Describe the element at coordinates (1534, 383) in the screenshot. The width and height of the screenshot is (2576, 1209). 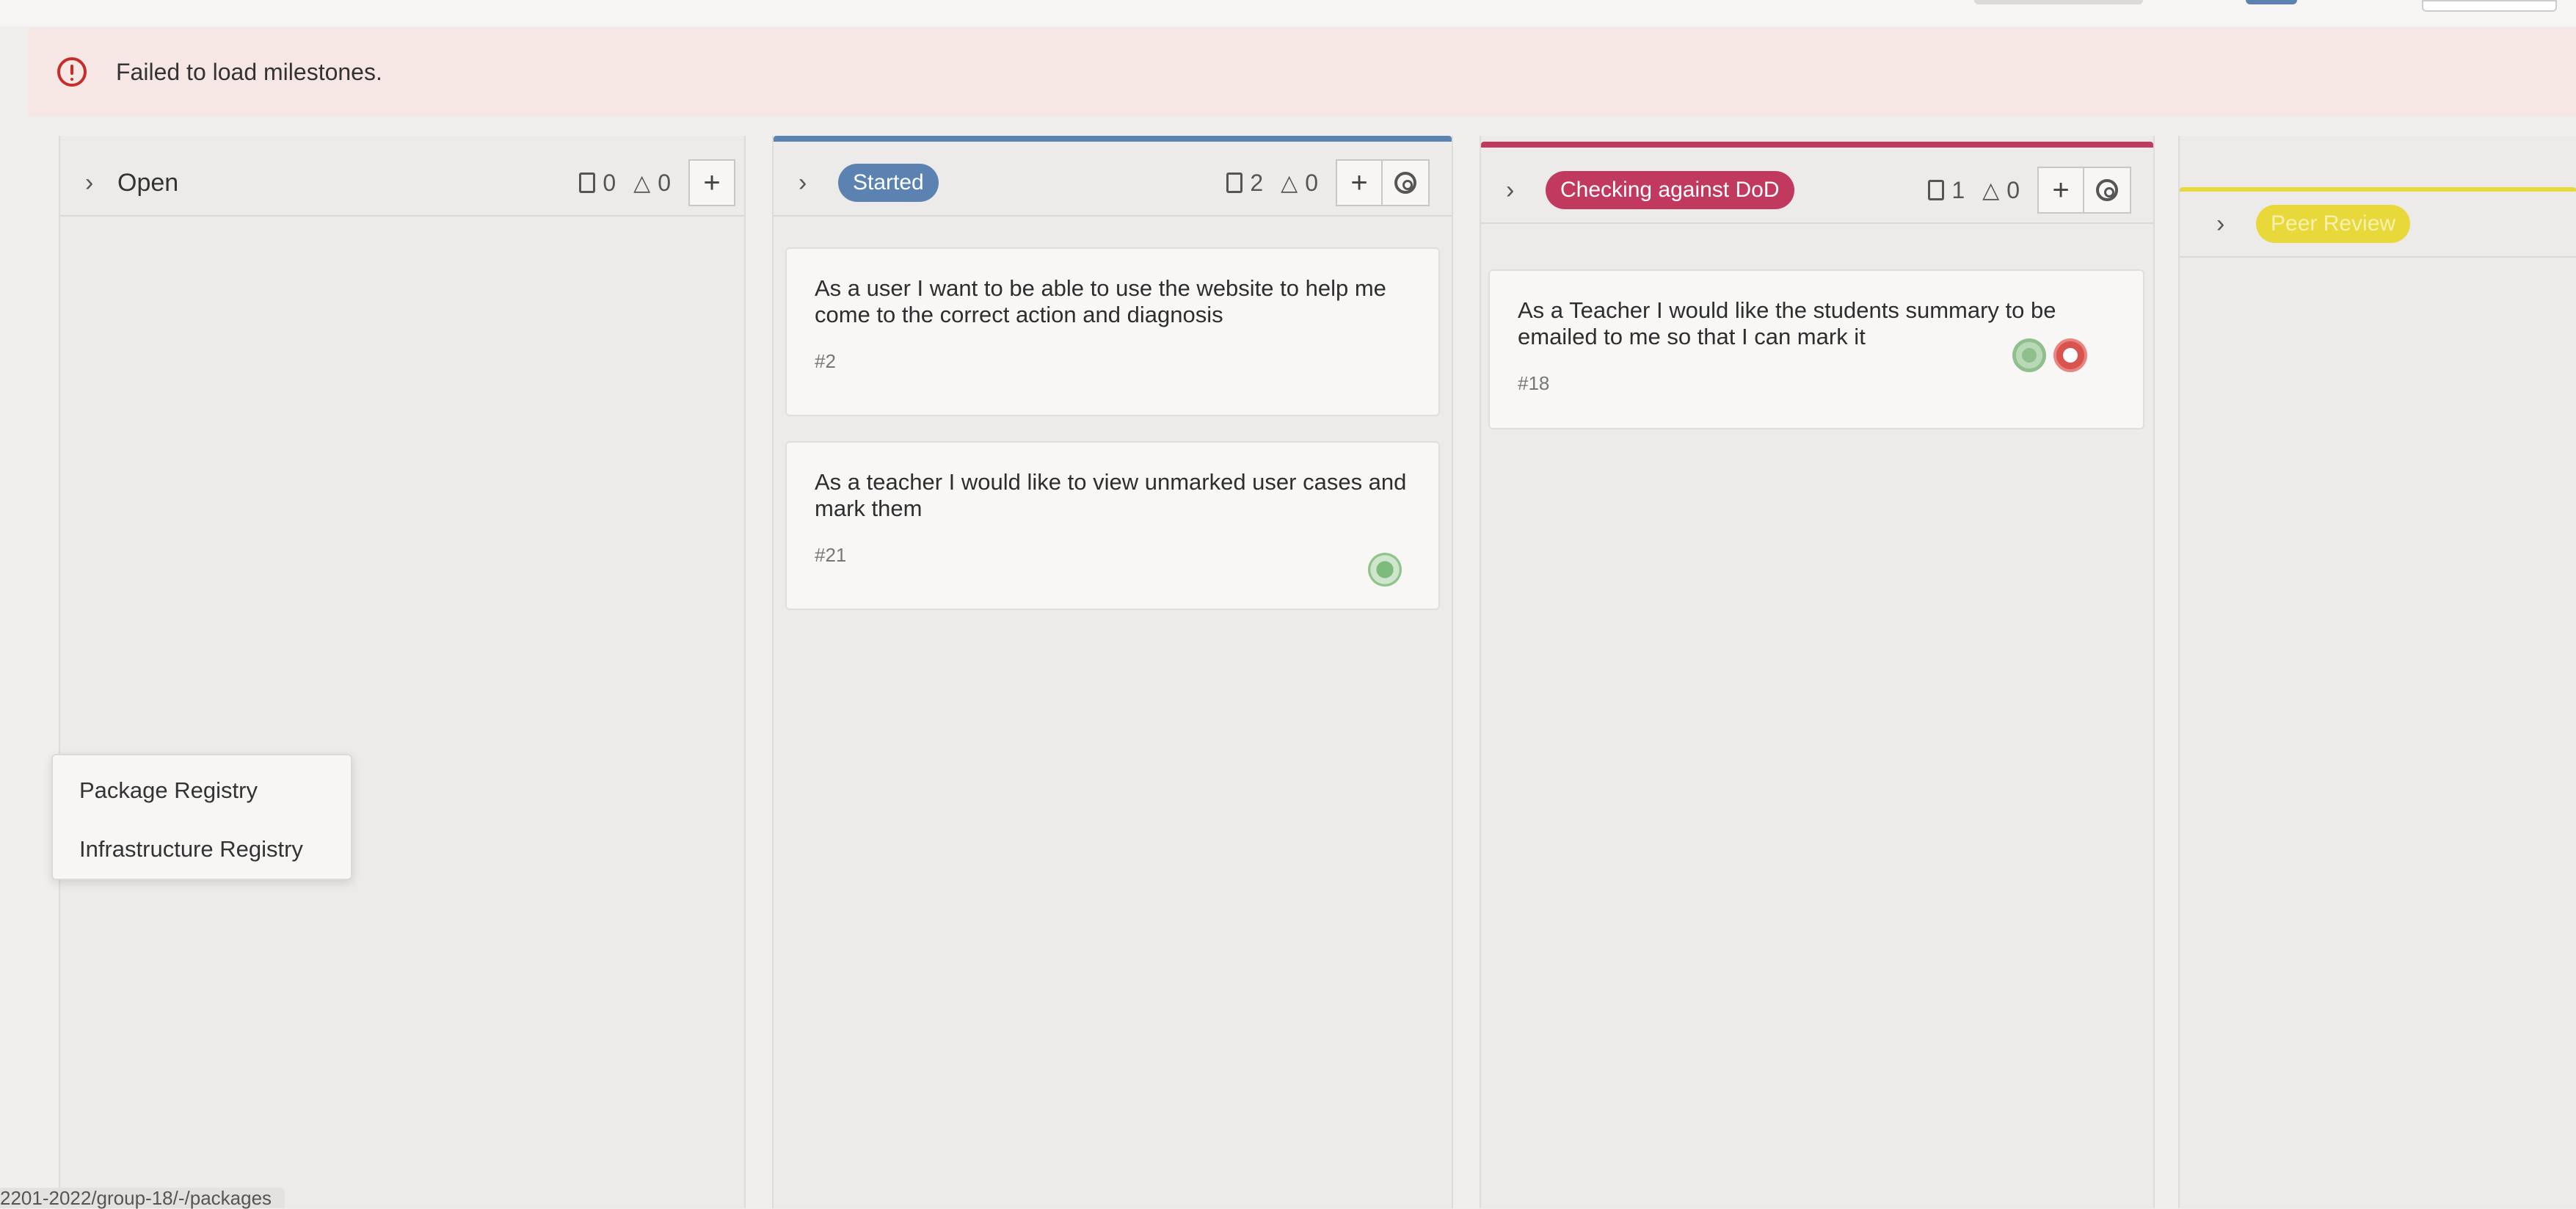
I see `card-id: #18` at that location.